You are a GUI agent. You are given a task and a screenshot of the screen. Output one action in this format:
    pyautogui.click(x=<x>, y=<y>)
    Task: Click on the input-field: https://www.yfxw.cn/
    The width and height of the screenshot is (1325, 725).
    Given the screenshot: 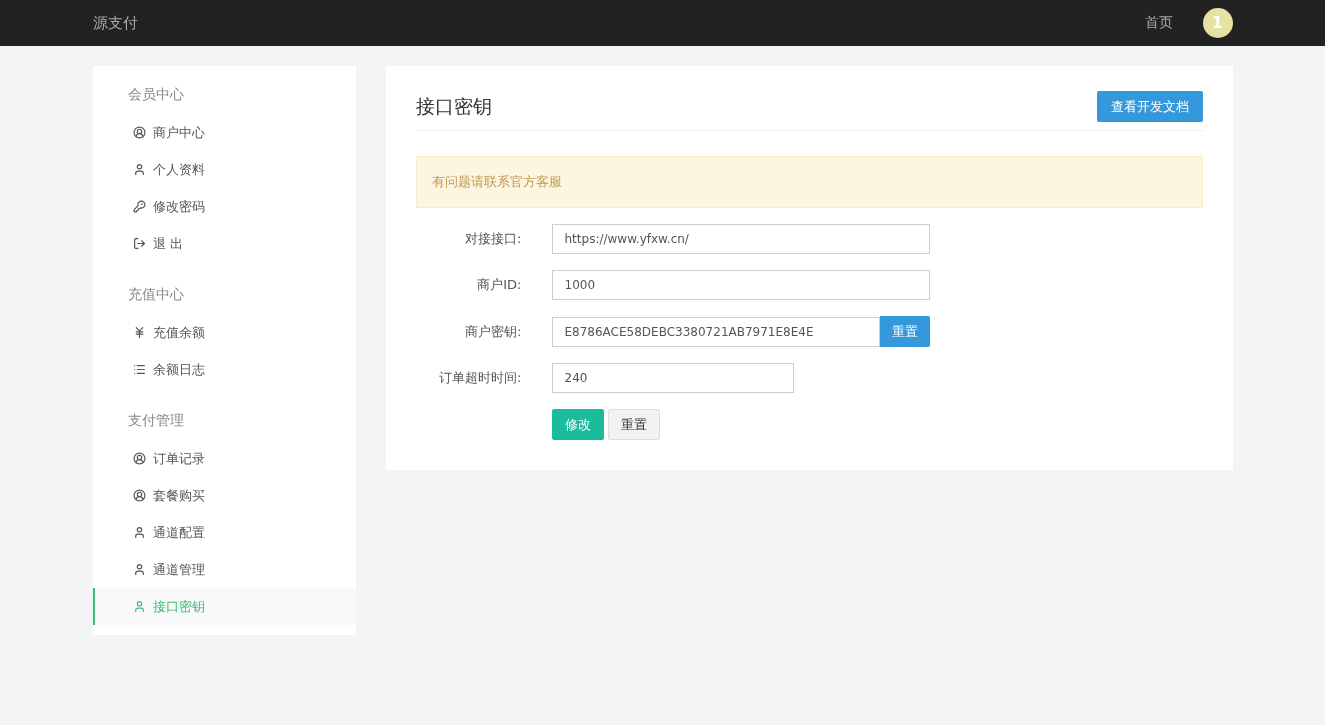 What is the action you would take?
    pyautogui.click(x=740, y=239)
    